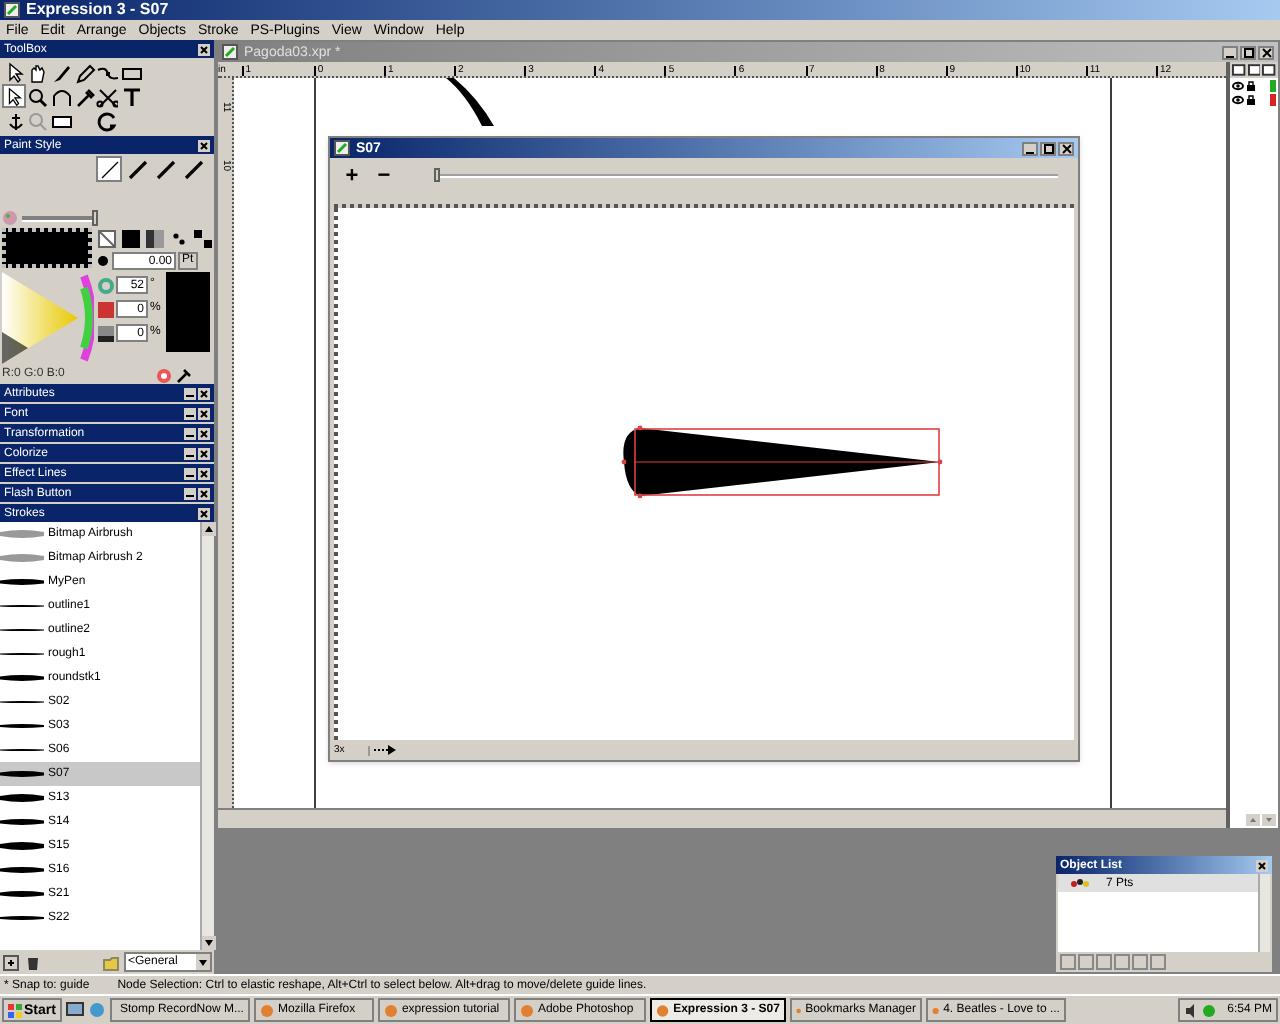 The width and height of the screenshot is (1280, 1024). What do you see at coordinates (164, 375) in the screenshot?
I see `color-wheel-icon` at bounding box center [164, 375].